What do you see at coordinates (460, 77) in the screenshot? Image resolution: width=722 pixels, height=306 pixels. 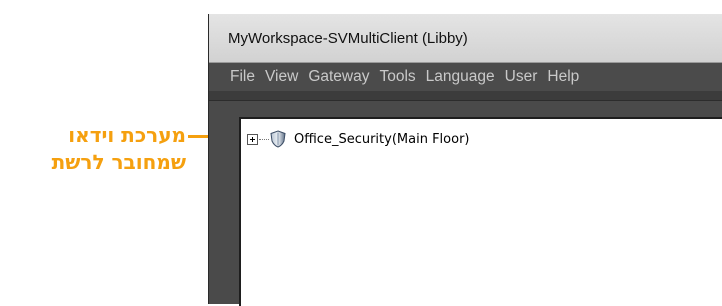 I see `menu-language: Language` at bounding box center [460, 77].